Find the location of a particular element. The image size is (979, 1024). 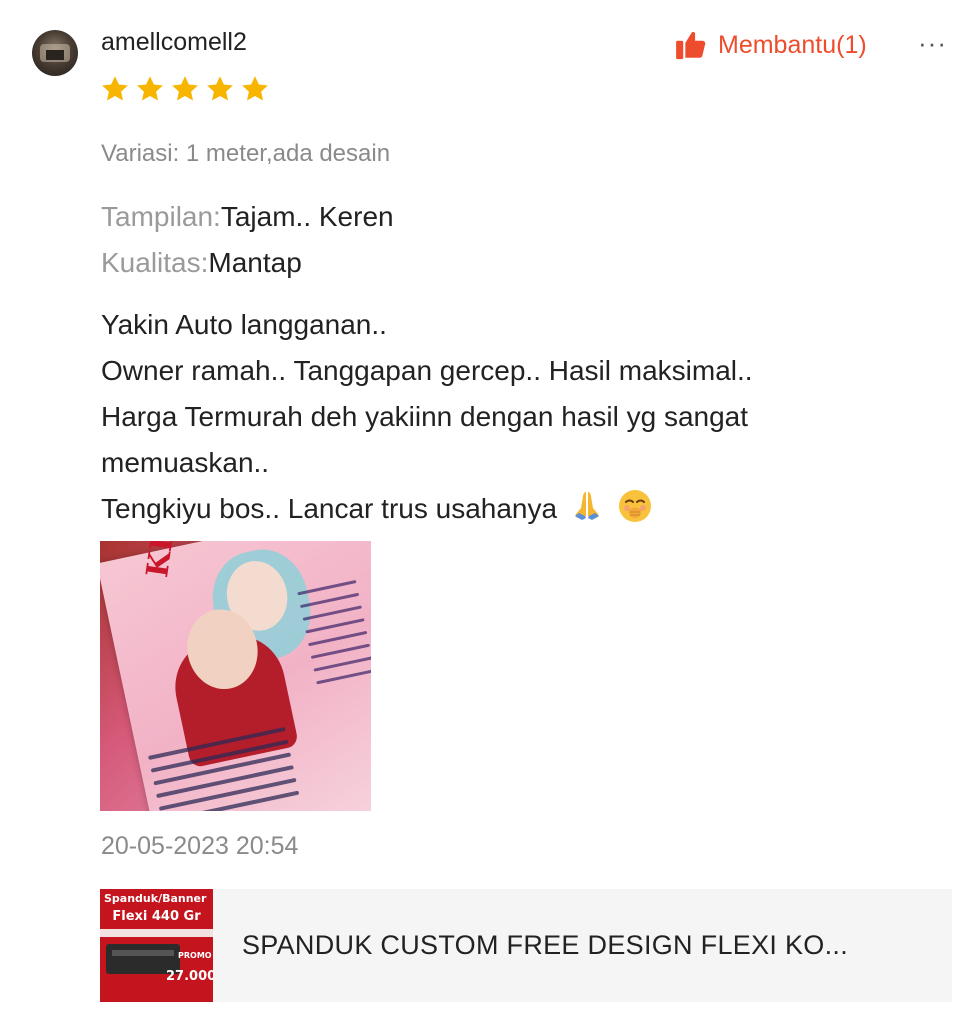

avatar is located at coordinates (55, 53).